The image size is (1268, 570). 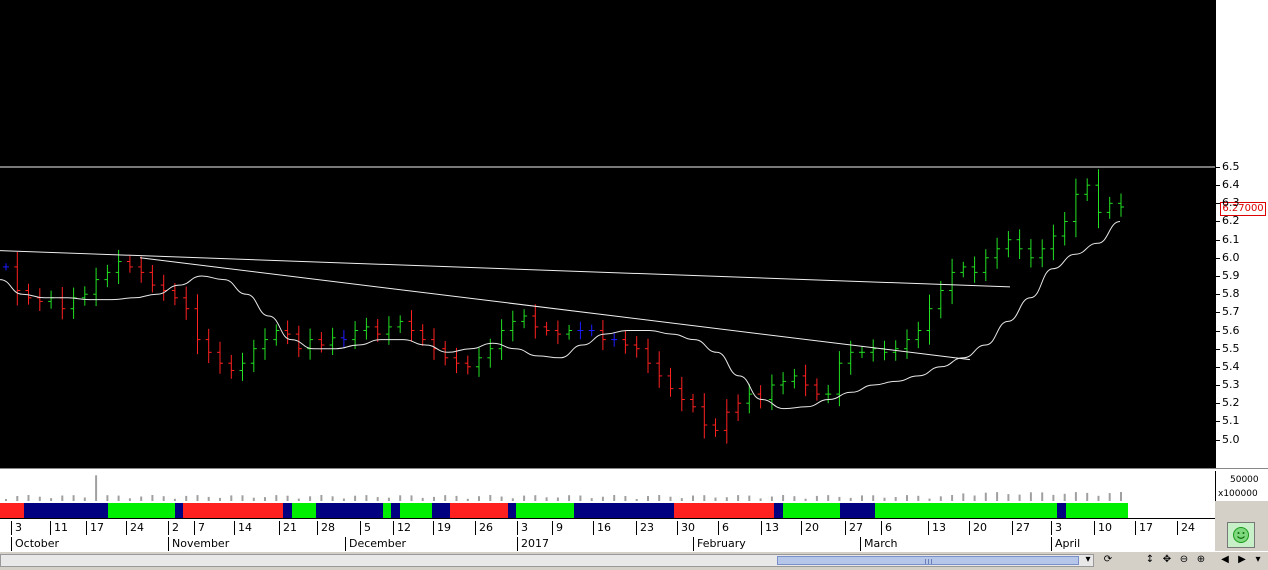 What do you see at coordinates (198, 544) in the screenshot?
I see `month-label: November` at bounding box center [198, 544].